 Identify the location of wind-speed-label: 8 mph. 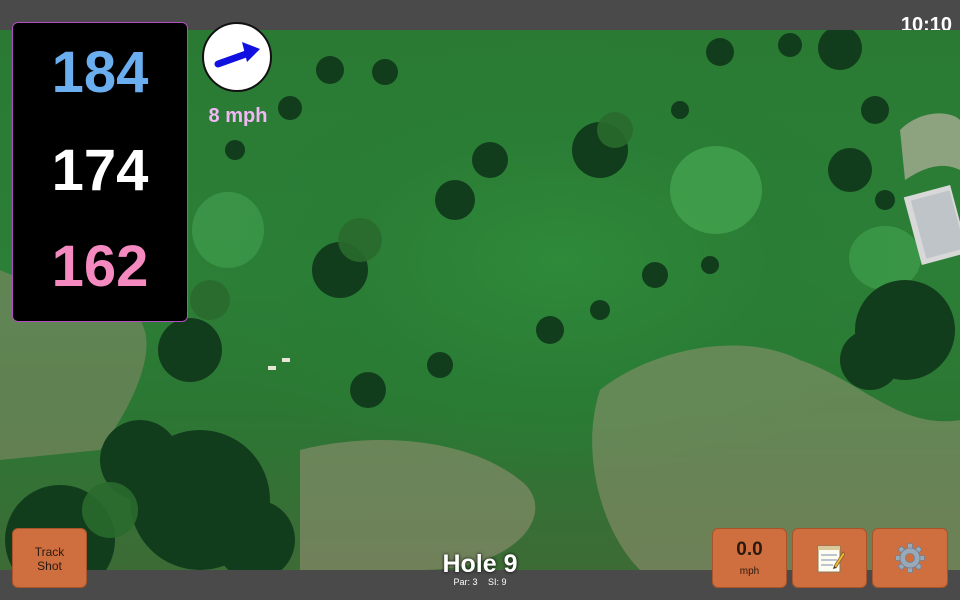
(238, 116).